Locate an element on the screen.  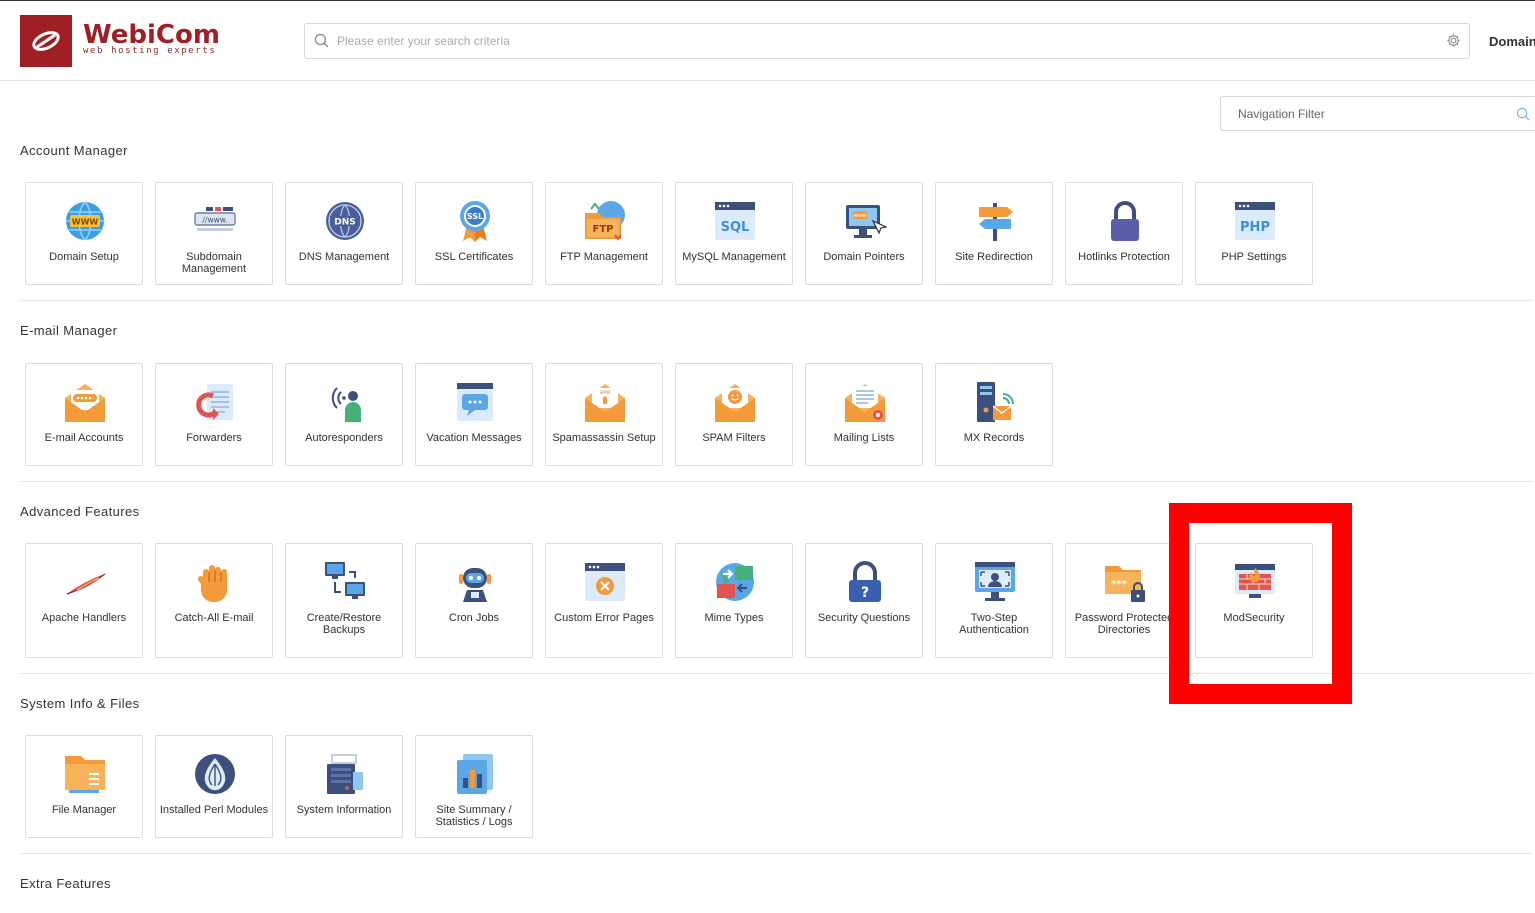
tile-vacation-messages: Vacation Messages is located at coordinates (474, 414).